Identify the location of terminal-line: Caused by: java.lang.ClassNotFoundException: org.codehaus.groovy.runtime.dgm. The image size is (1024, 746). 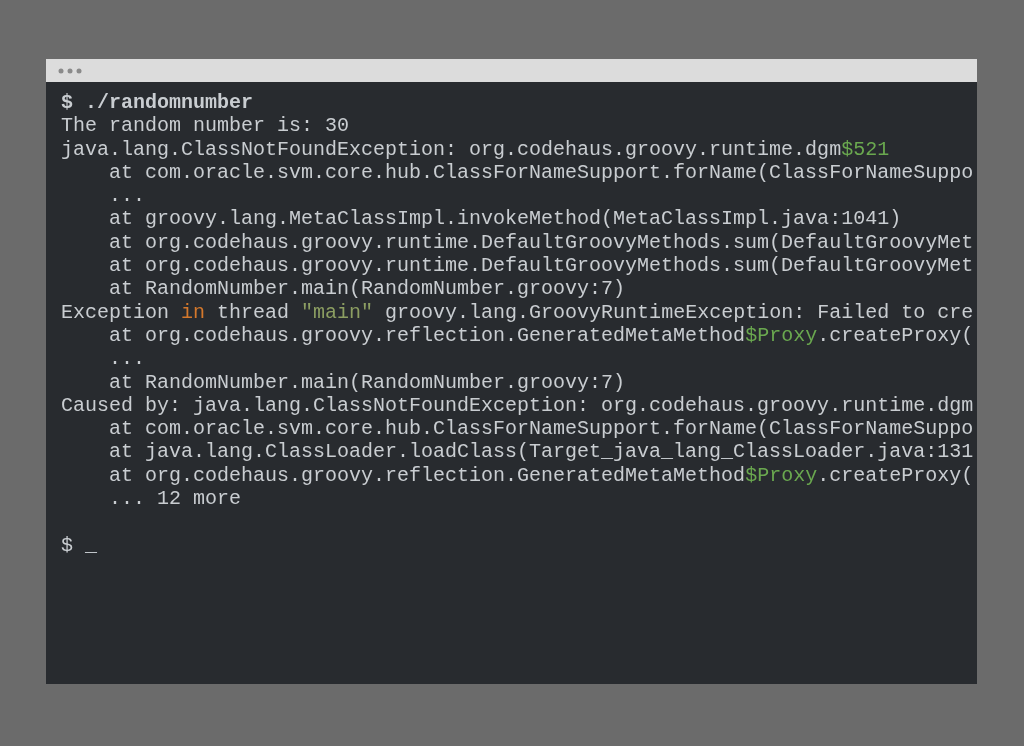
(517, 405).